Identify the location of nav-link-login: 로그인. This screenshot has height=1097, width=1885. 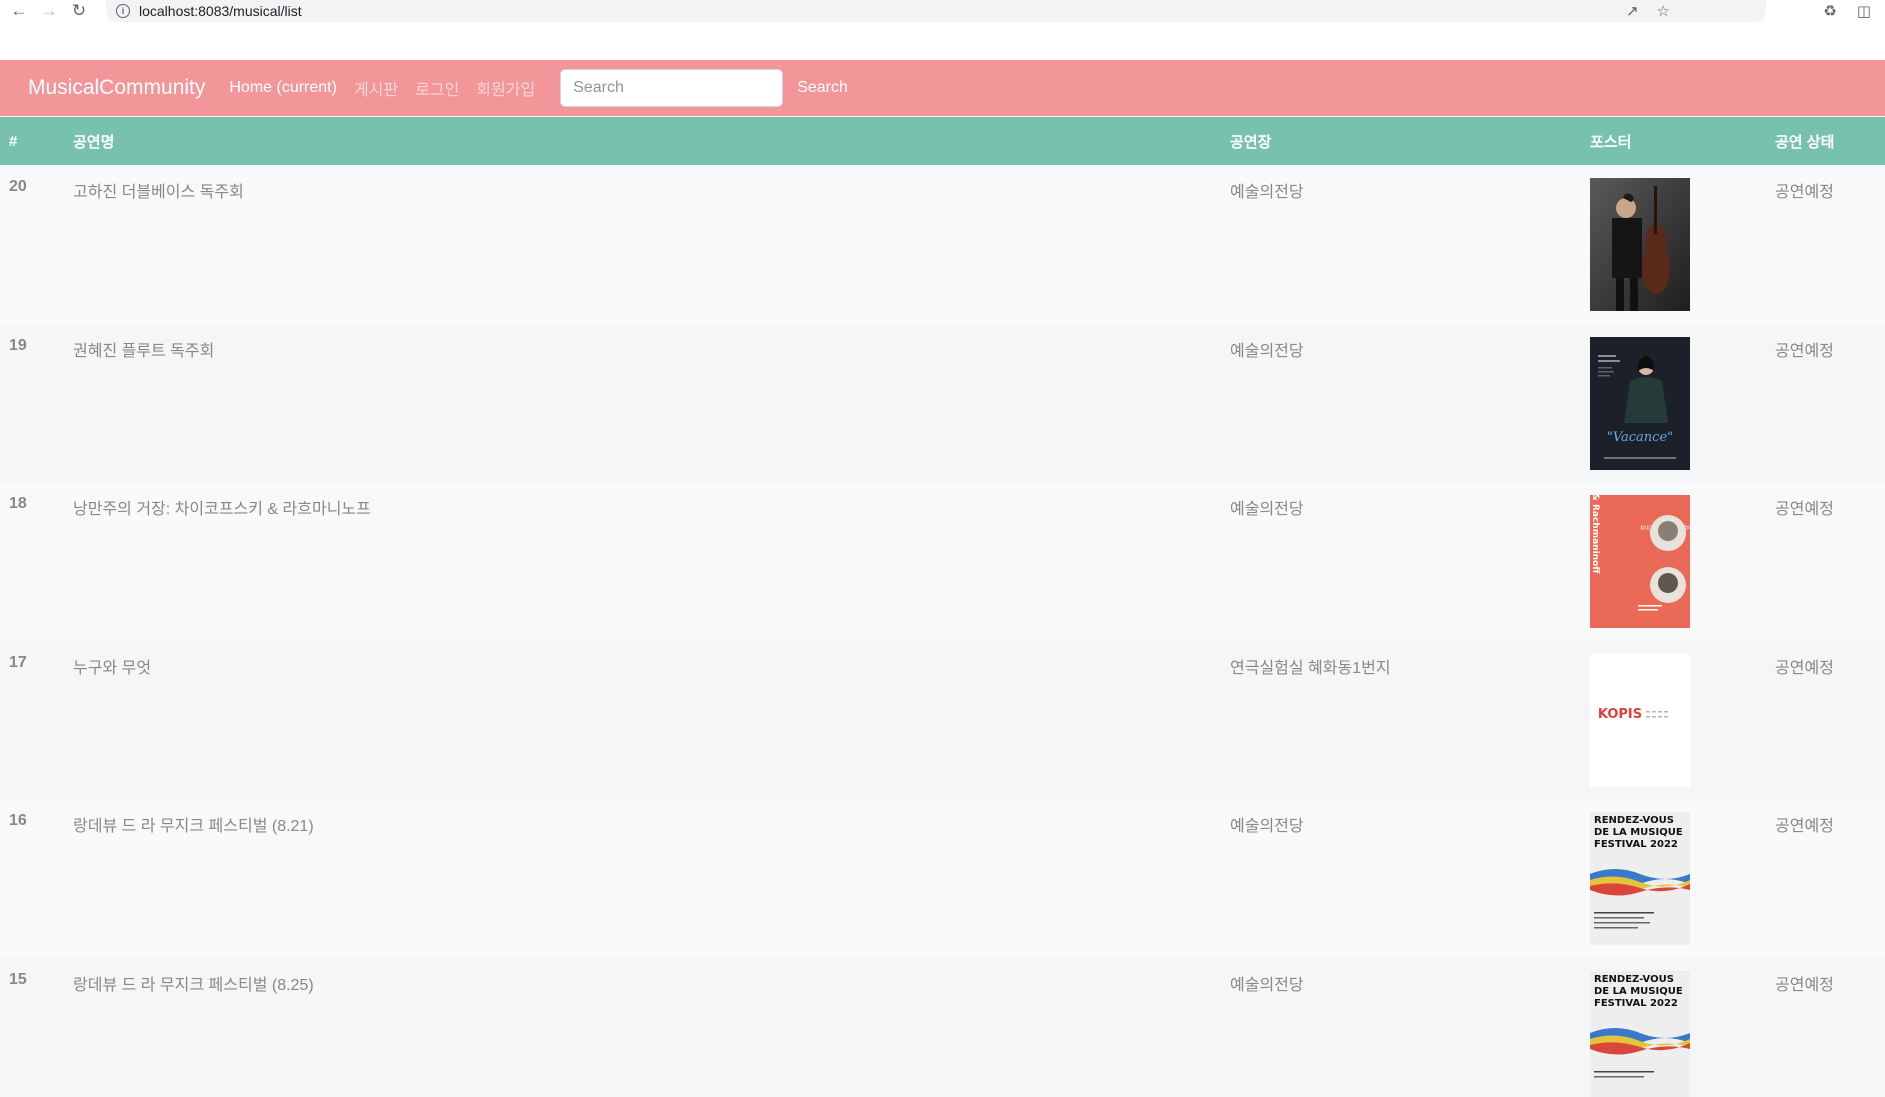
(437, 88).